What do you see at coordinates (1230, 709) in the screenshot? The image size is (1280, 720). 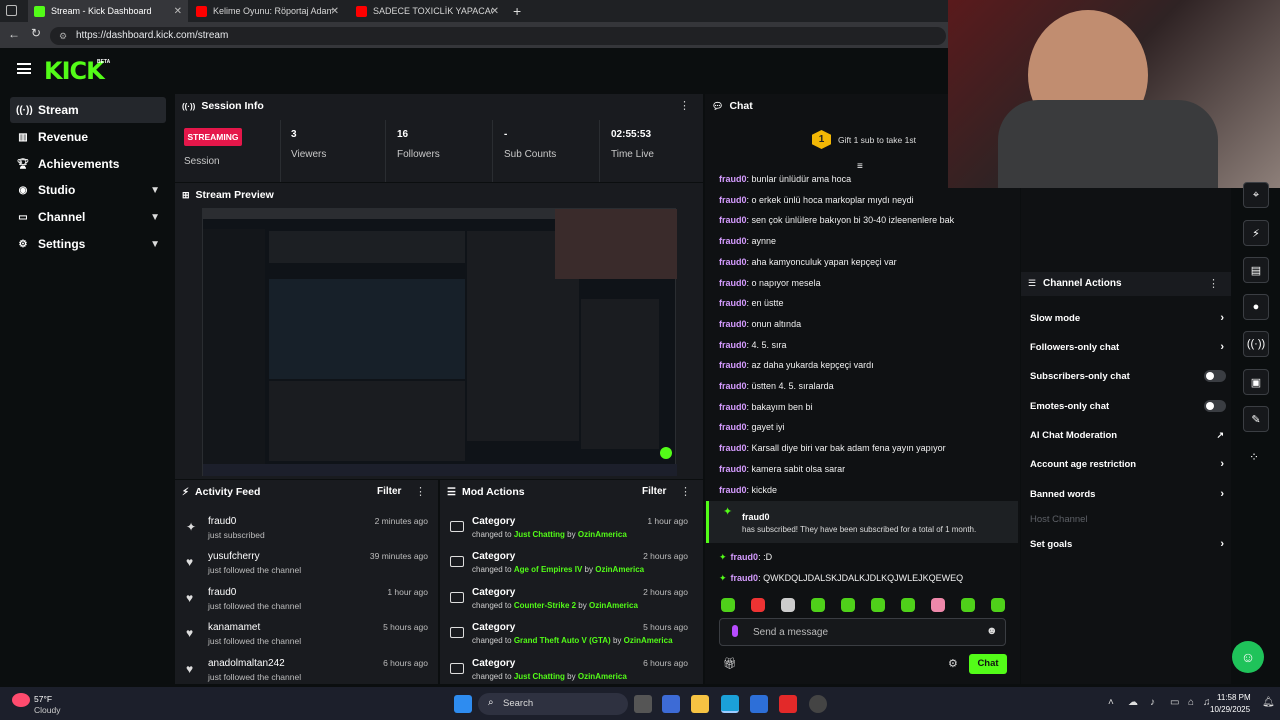 I see `clock-date: 10/29/2025` at bounding box center [1230, 709].